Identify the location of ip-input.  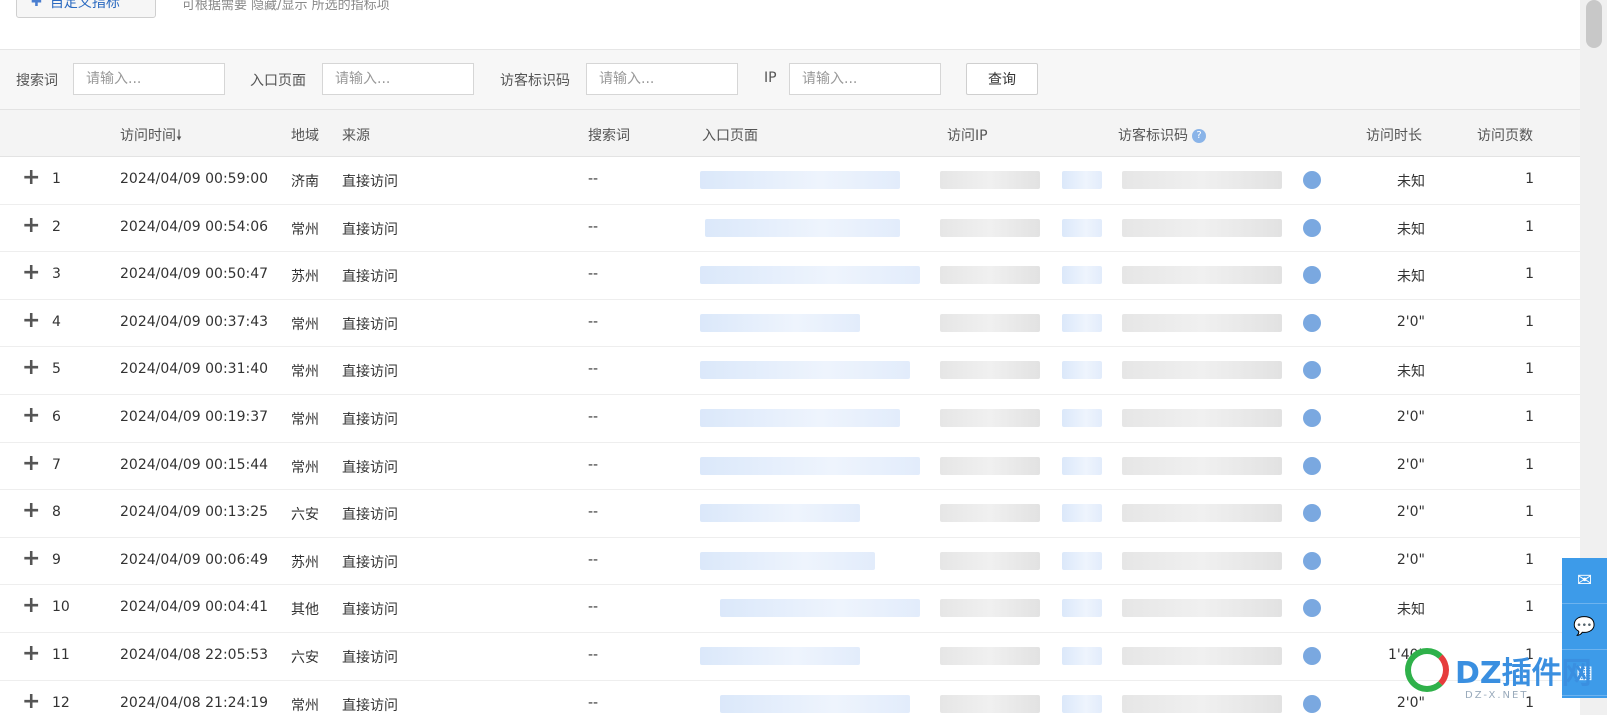
(865, 79).